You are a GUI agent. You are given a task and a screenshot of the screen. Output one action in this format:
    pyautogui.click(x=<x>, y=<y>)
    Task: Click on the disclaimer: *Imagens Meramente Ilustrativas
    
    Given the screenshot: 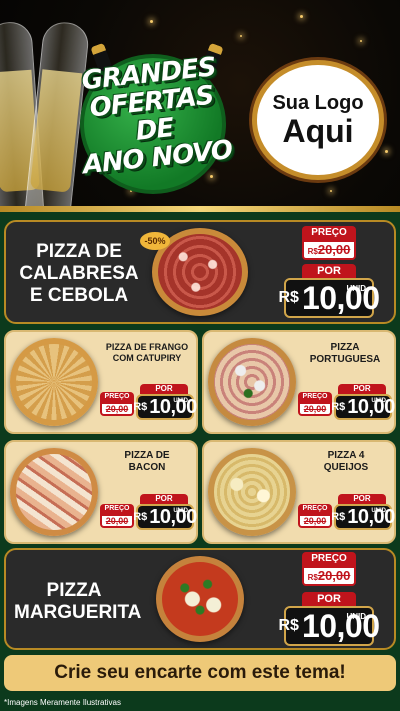 What is the action you would take?
    pyautogui.click(x=62, y=702)
    